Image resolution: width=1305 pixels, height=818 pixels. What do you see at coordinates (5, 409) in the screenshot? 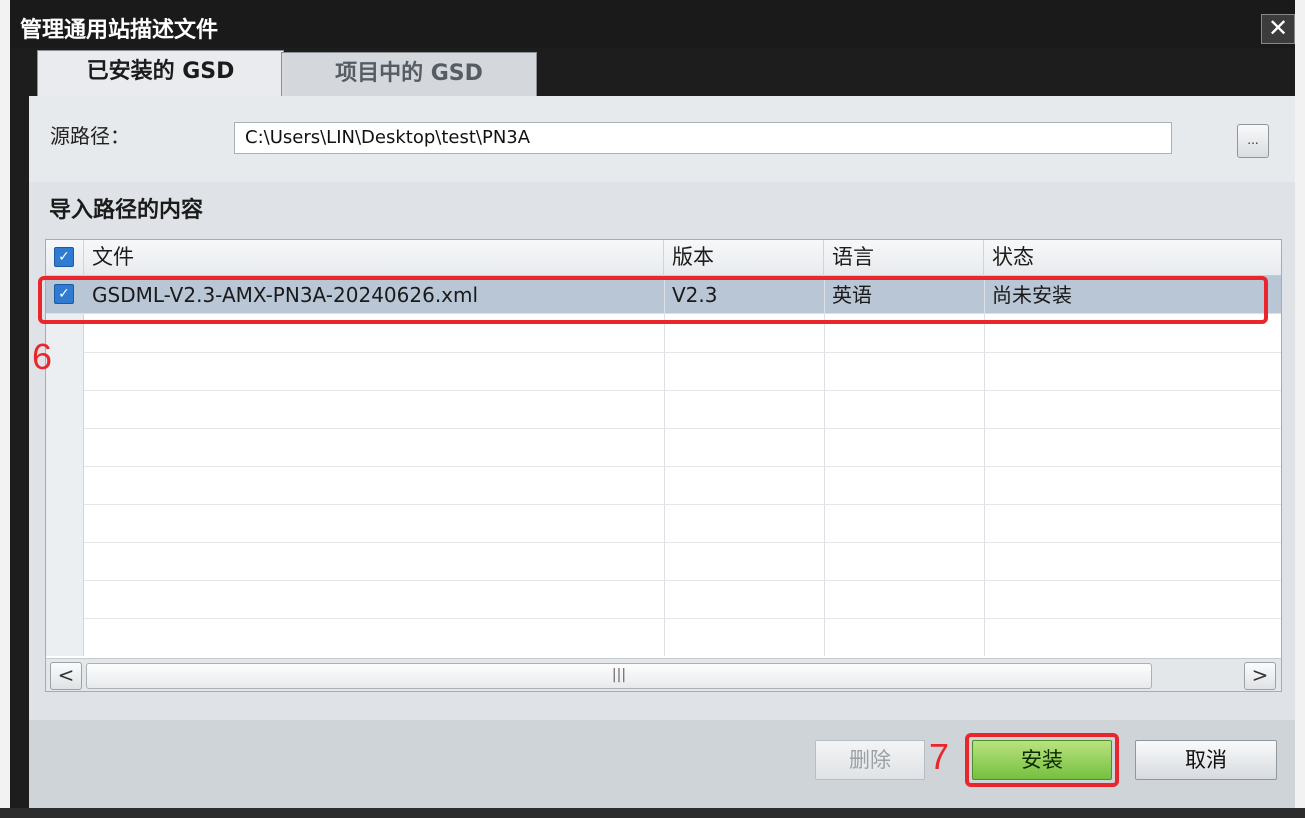
I see `background-edge-left` at bounding box center [5, 409].